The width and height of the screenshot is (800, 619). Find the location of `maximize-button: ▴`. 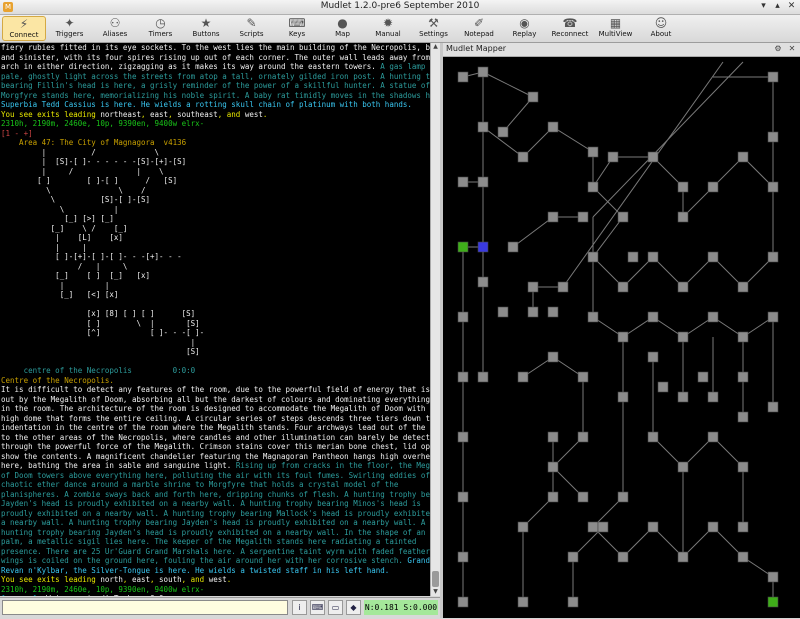

maximize-button: ▴ is located at coordinates (777, 6).